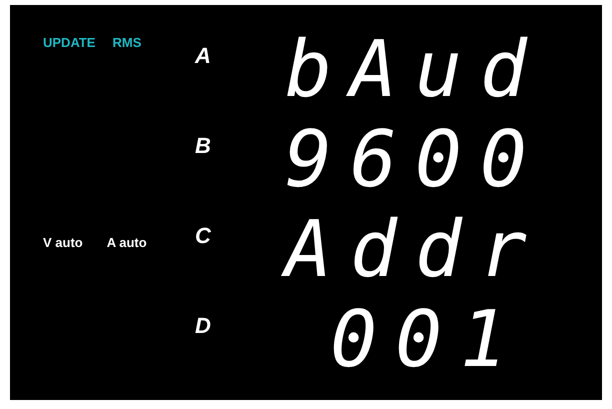  What do you see at coordinates (203, 326) in the screenshot?
I see `channel-label: D` at bounding box center [203, 326].